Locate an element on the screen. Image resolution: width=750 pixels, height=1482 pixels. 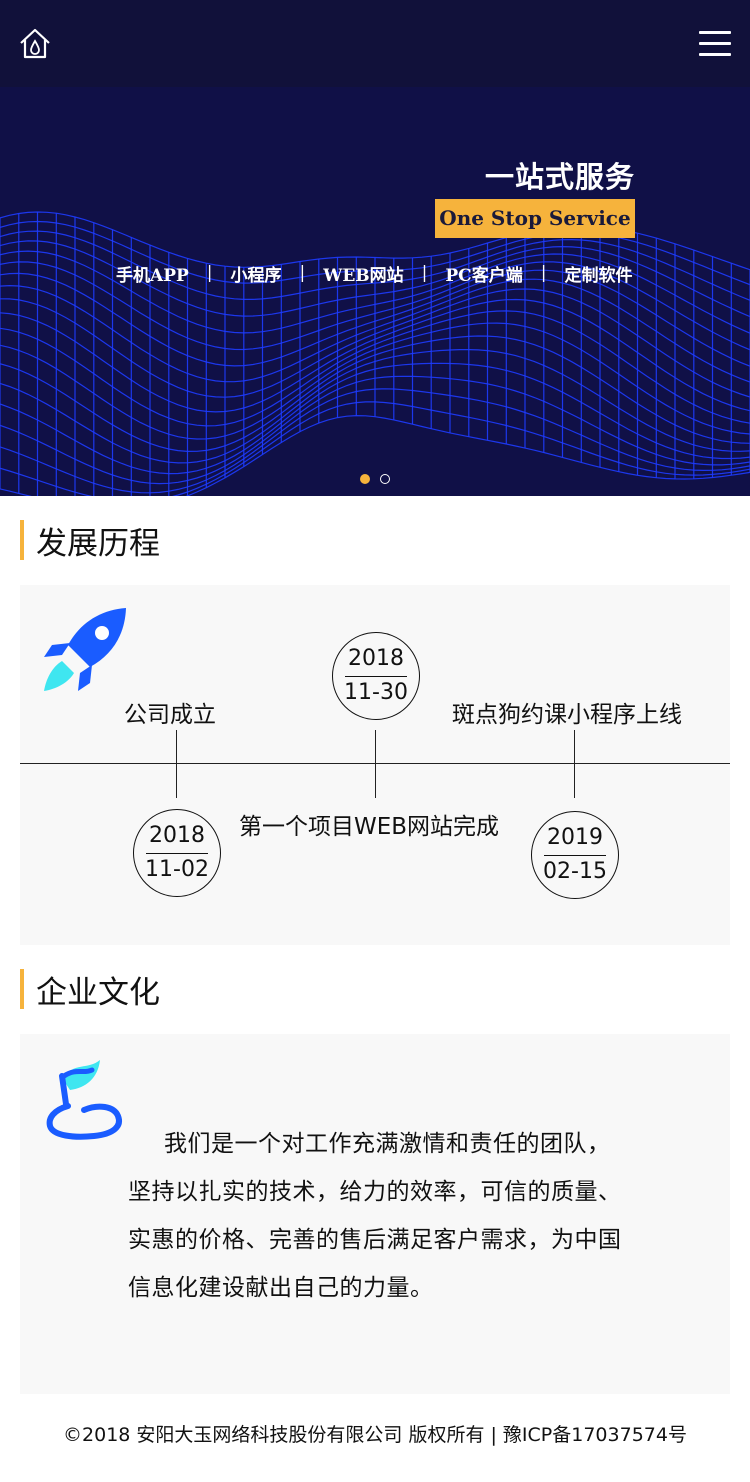
milestone-1-month-day: 11-02 is located at coordinates (177, 869).